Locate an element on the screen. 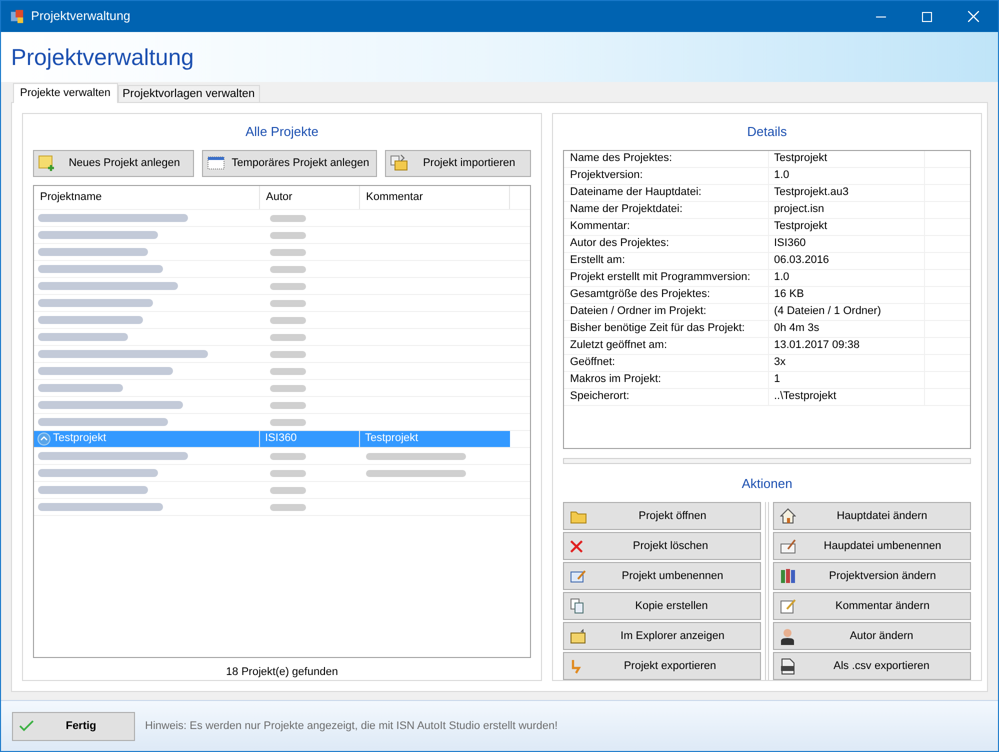 The height and width of the screenshot is (752, 999). section-title: Details is located at coordinates (767, 132).